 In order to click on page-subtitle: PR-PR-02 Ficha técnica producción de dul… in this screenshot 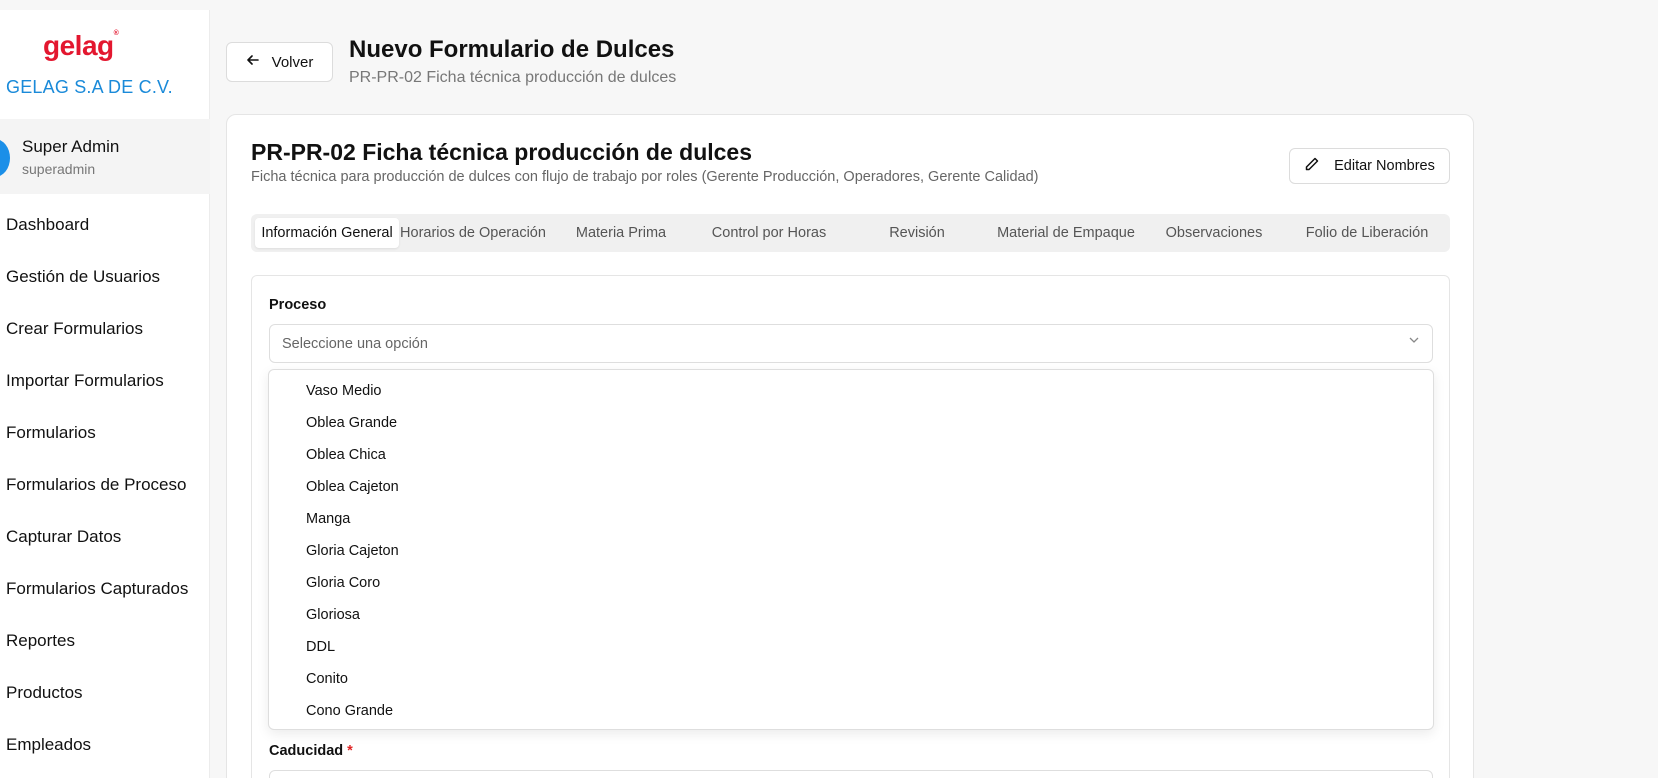, I will do `click(513, 77)`.